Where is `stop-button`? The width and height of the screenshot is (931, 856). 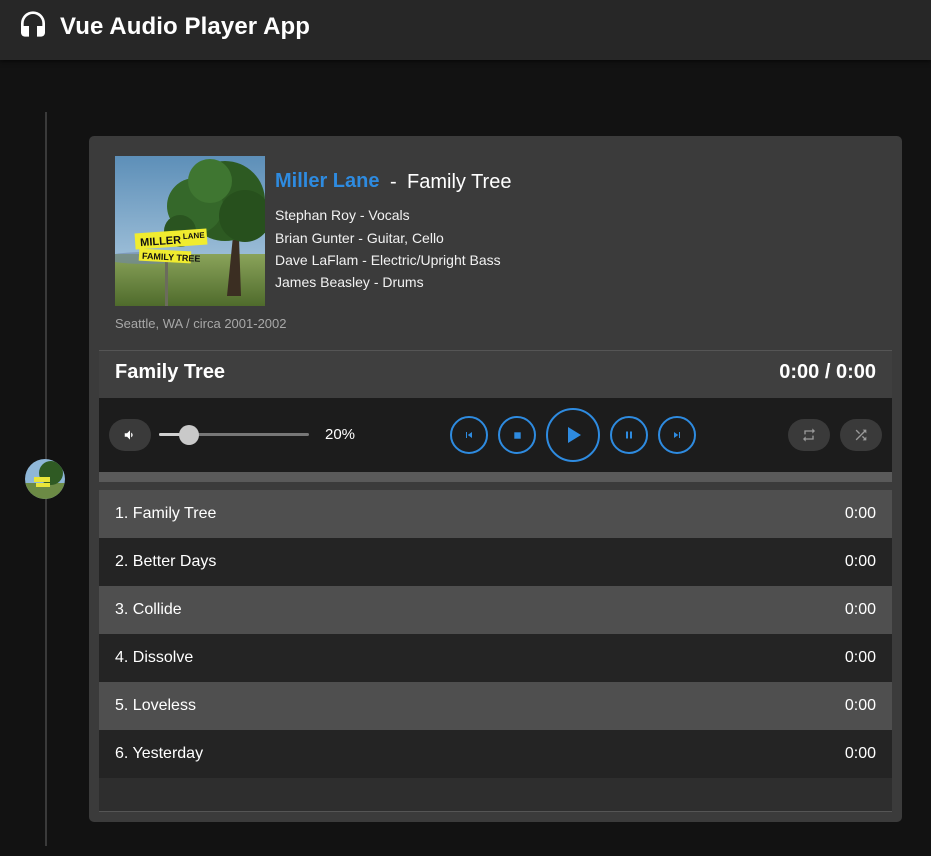
stop-button is located at coordinates (517, 435).